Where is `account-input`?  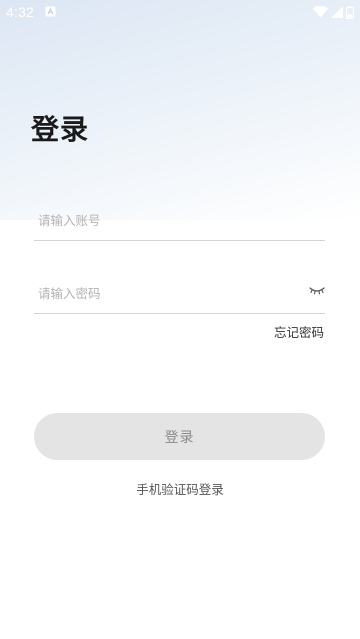
account-input is located at coordinates (166, 220).